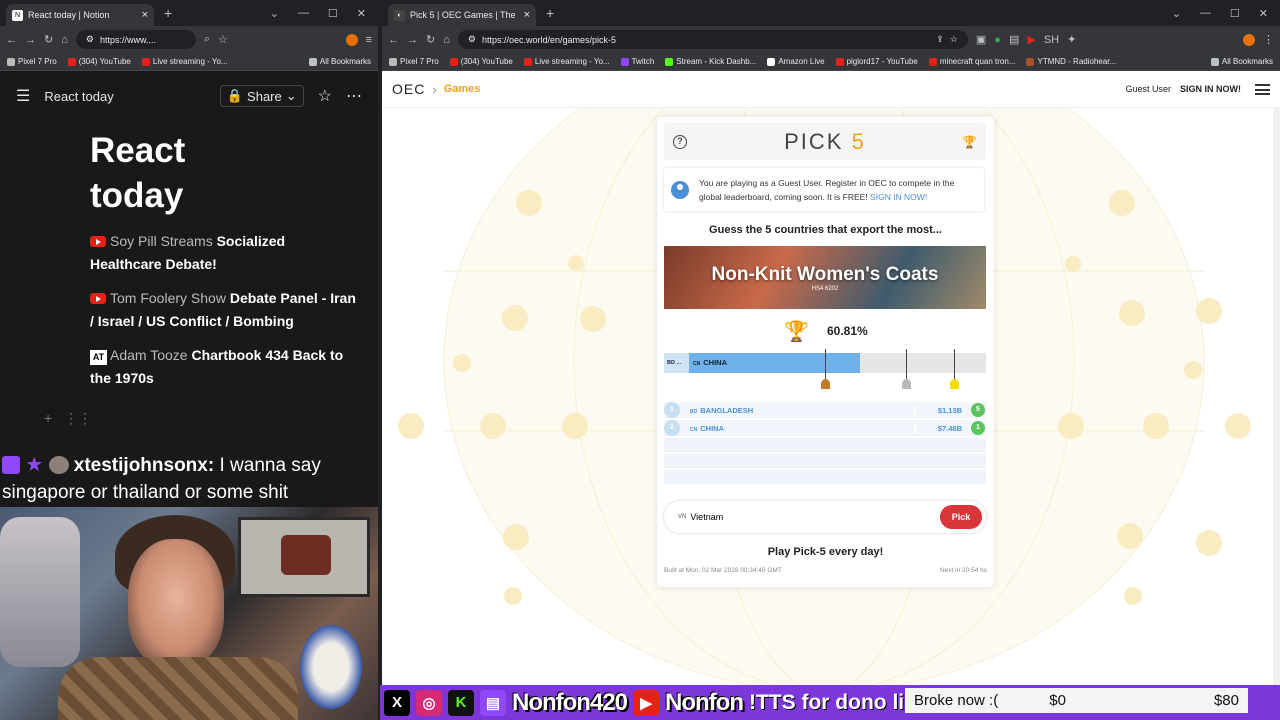  Describe the element at coordinates (680, 141) in the screenshot. I see `help-icon: ?` at that location.